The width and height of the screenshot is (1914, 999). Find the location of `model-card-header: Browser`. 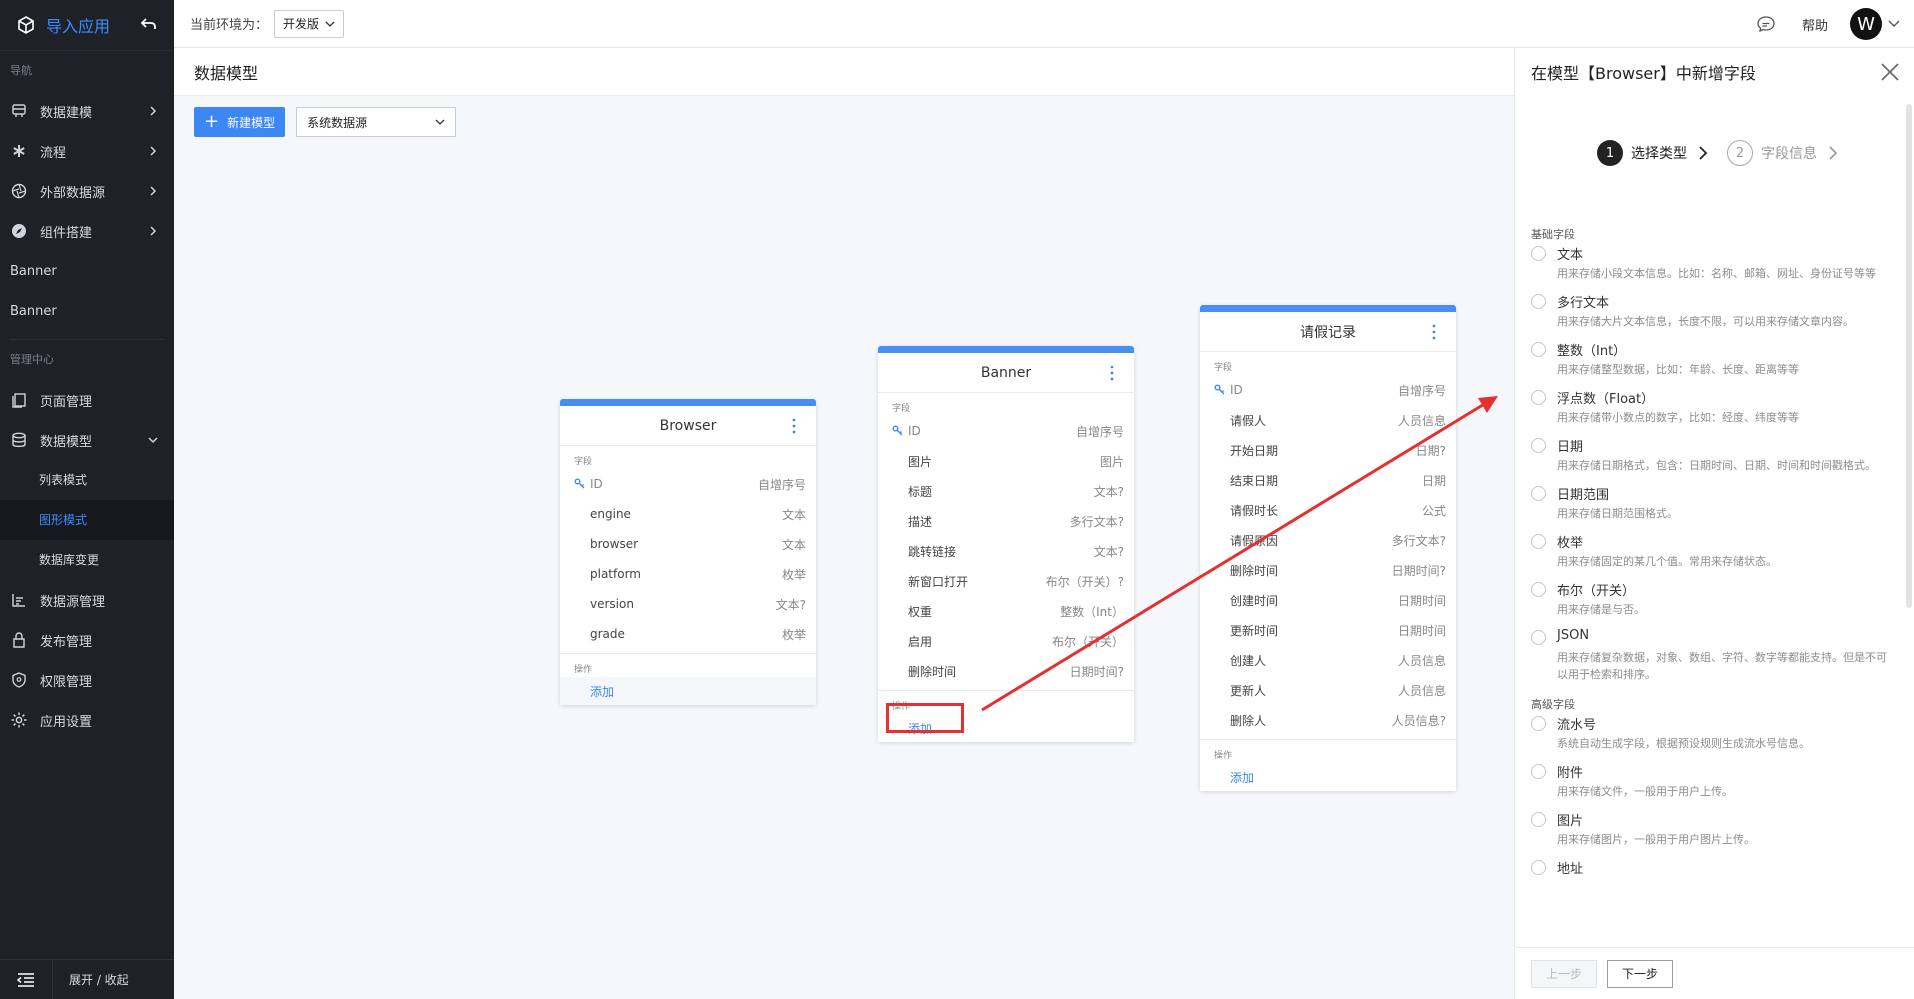

model-card-header: Browser is located at coordinates (688, 426).